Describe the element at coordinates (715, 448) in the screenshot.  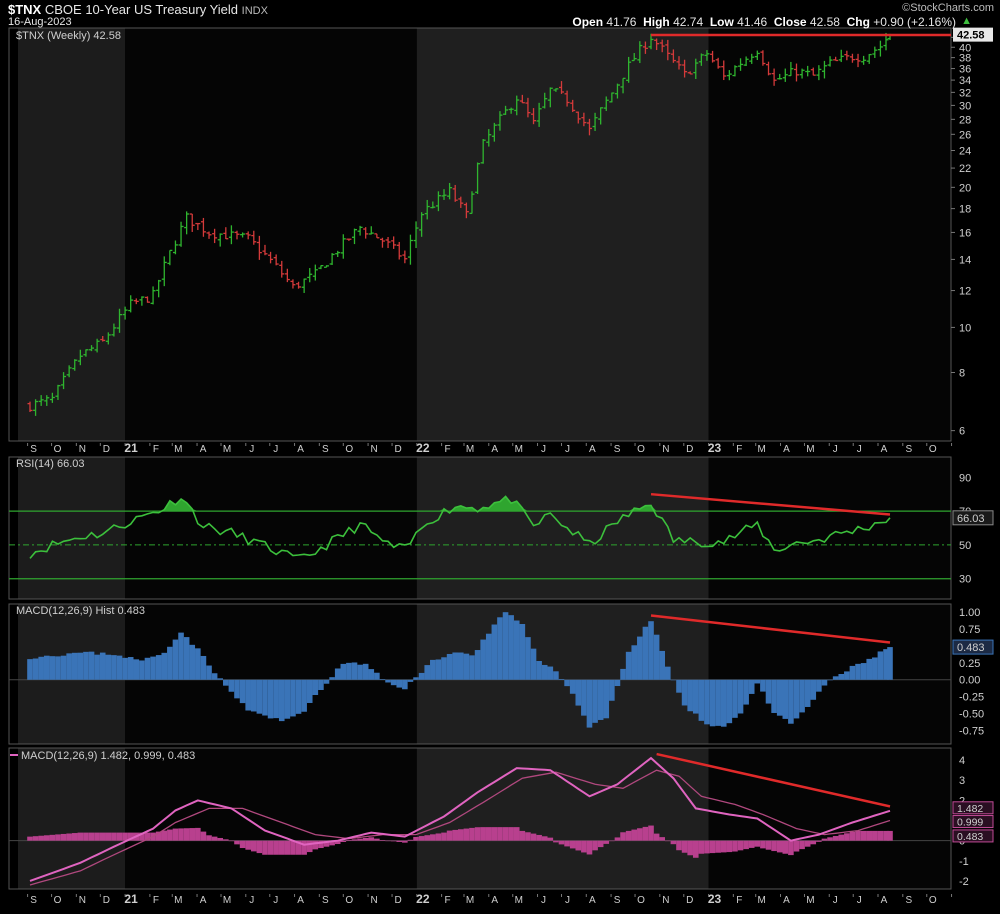
I see `x-tick-label: 23` at that location.